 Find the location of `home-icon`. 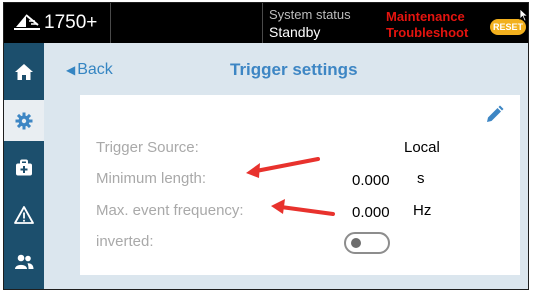

home-icon is located at coordinates (24, 71).